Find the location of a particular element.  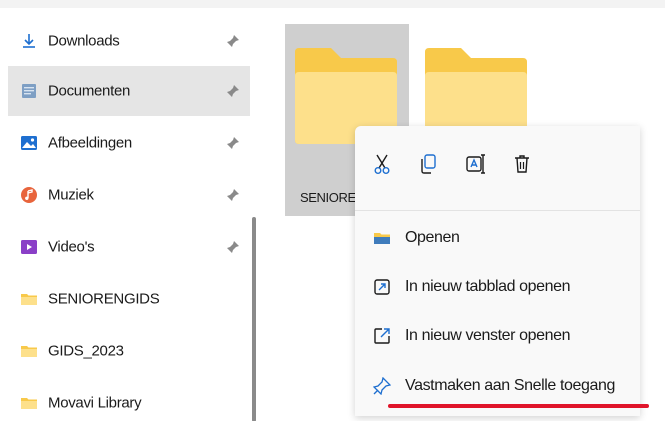

menu-item-new-tab: In nieuw tabblad openen is located at coordinates (497, 287).